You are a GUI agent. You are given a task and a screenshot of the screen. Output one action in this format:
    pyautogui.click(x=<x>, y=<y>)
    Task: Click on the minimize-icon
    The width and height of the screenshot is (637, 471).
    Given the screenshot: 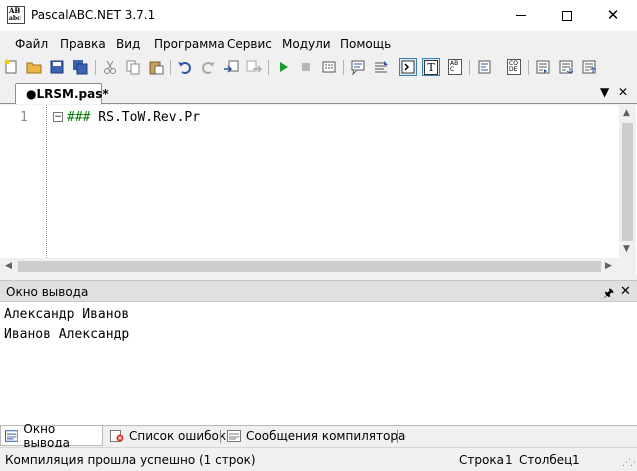 What is the action you would take?
    pyautogui.click(x=521, y=15)
    